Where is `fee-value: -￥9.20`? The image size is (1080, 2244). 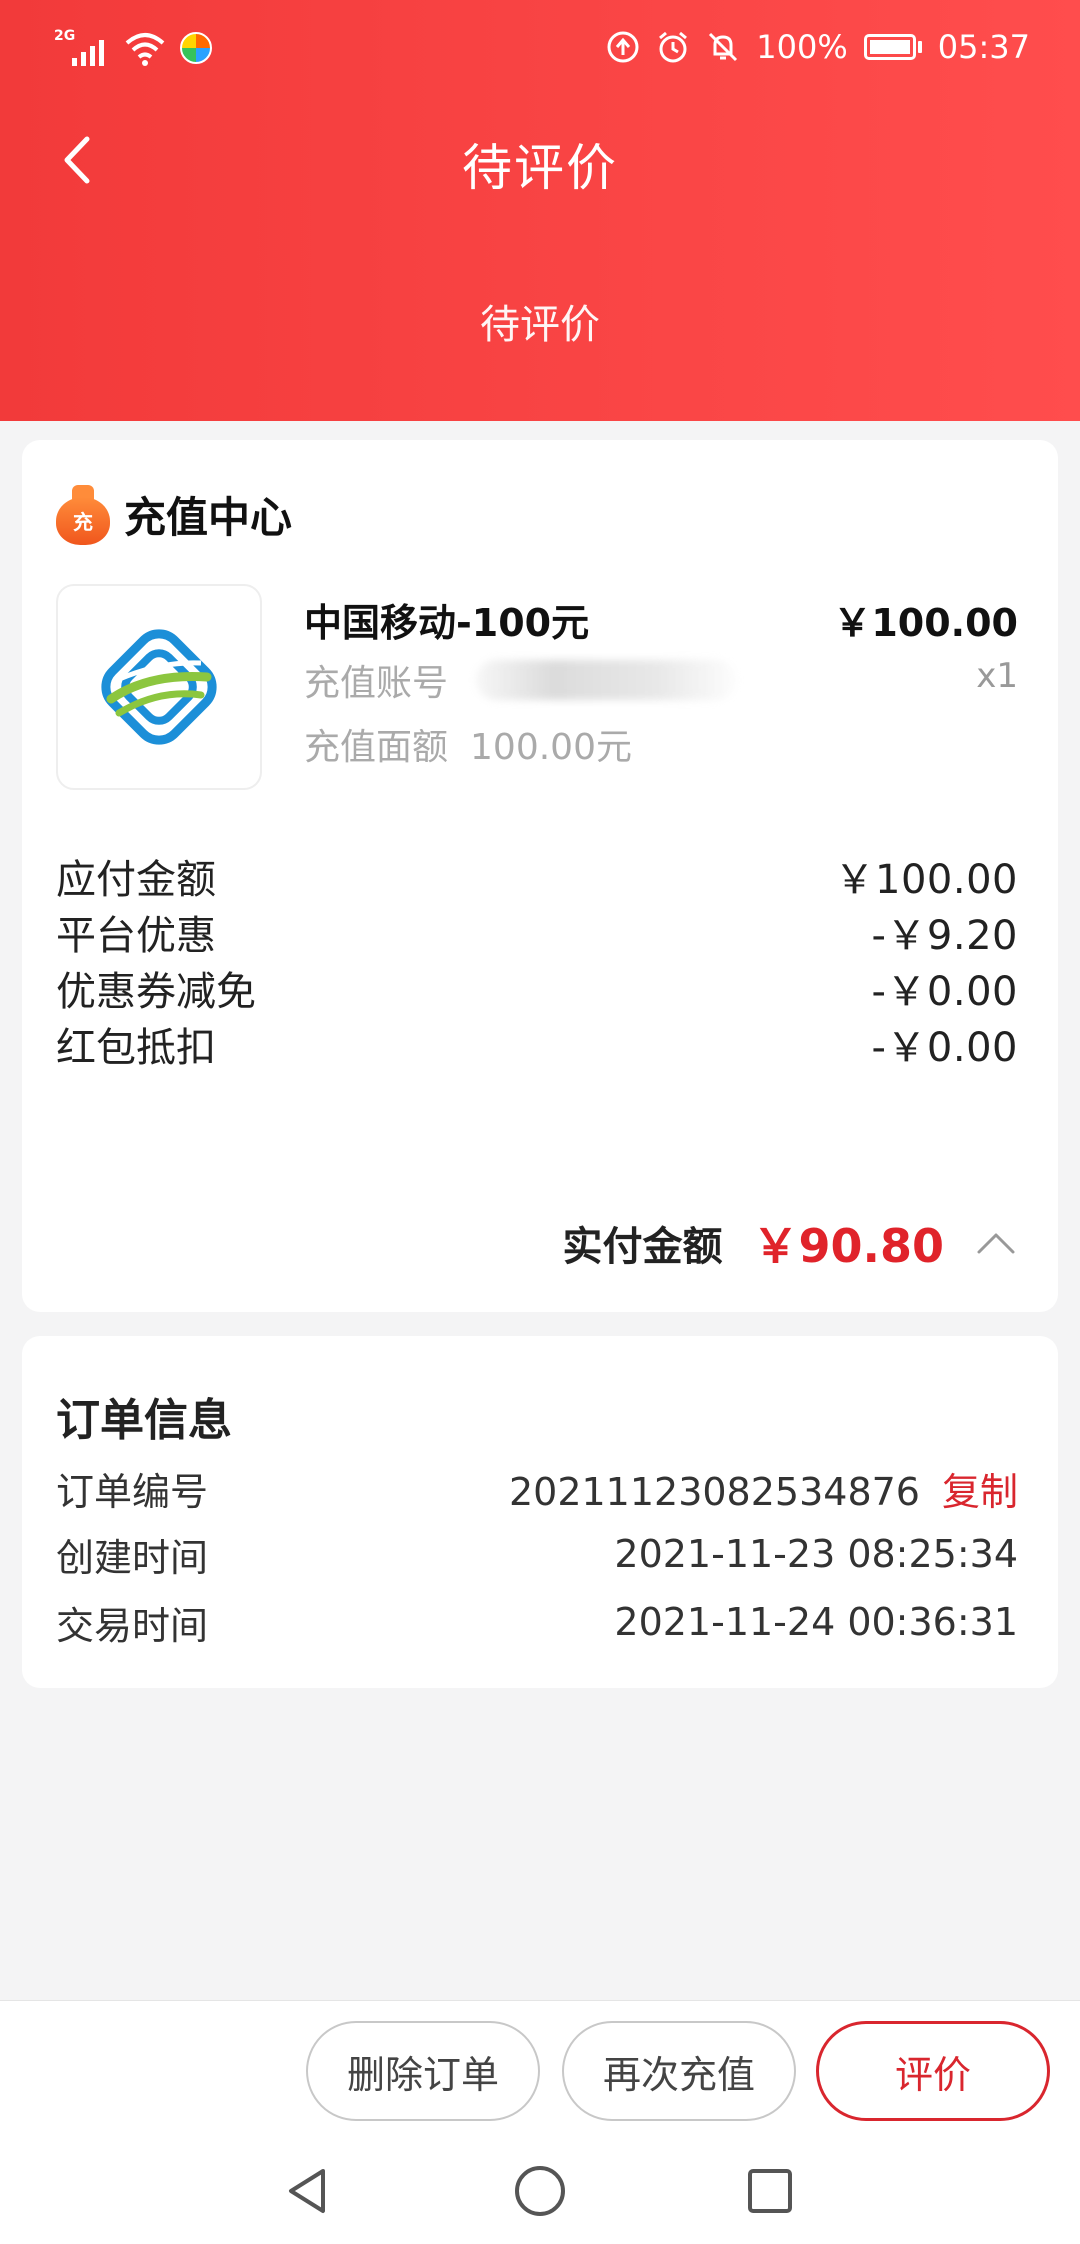
fee-value: -￥9.20 is located at coordinates (944, 936).